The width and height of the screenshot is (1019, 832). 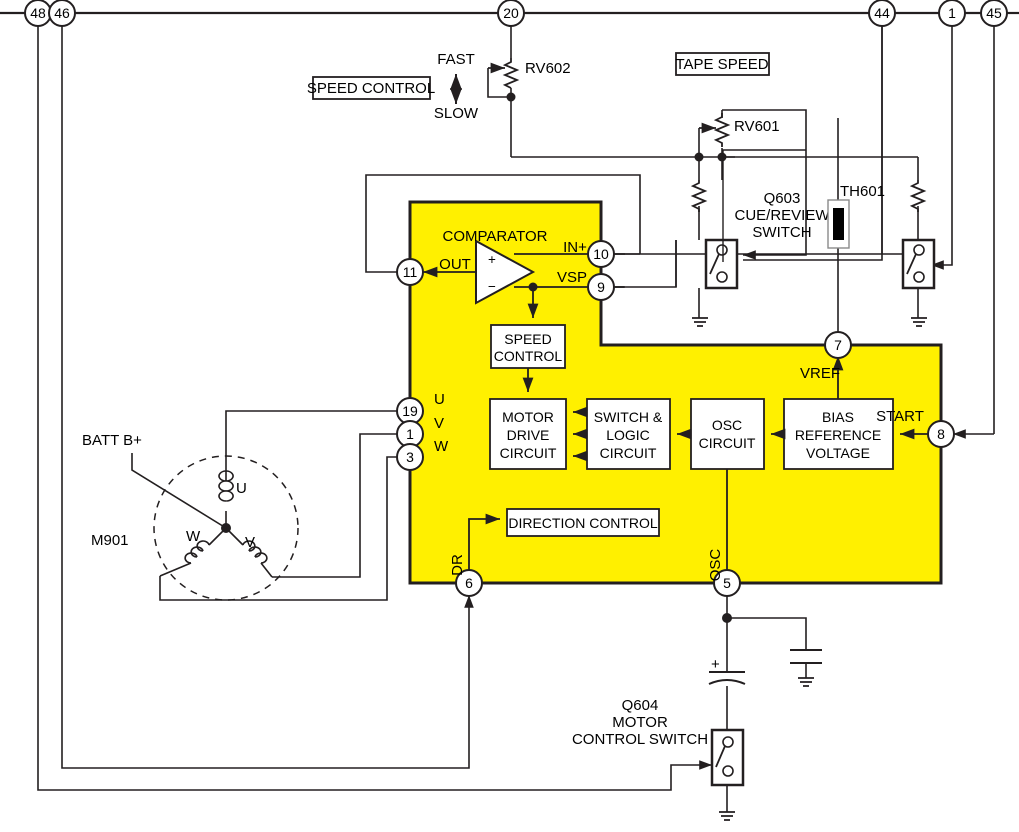 What do you see at coordinates (727, 618) in the screenshot?
I see `dot-osc-node` at bounding box center [727, 618].